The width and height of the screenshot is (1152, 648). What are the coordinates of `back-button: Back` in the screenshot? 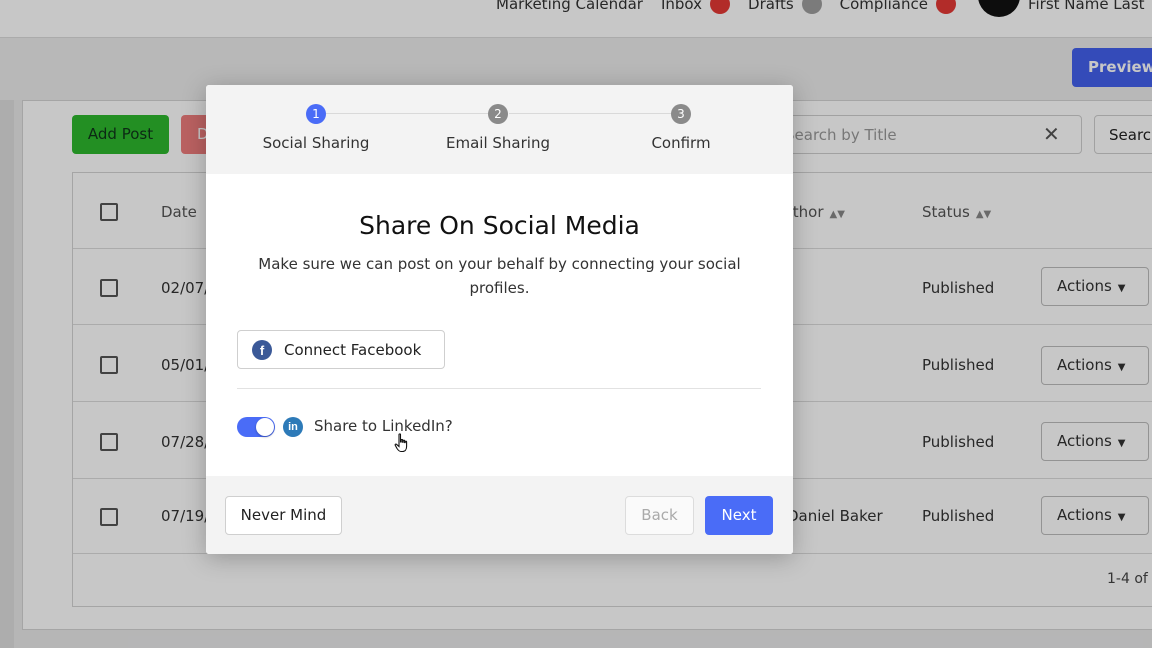 It's located at (659, 515).